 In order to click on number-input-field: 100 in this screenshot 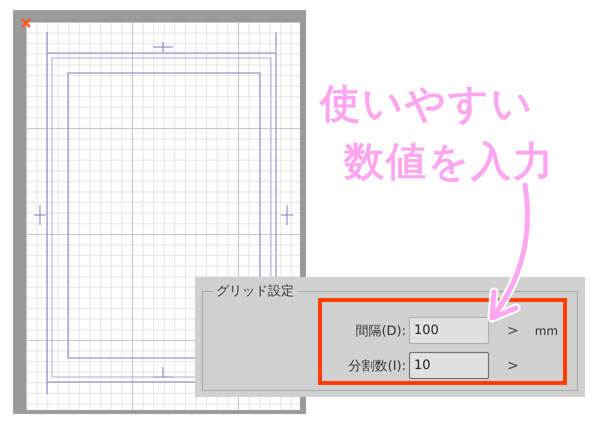, I will do `click(449, 330)`.